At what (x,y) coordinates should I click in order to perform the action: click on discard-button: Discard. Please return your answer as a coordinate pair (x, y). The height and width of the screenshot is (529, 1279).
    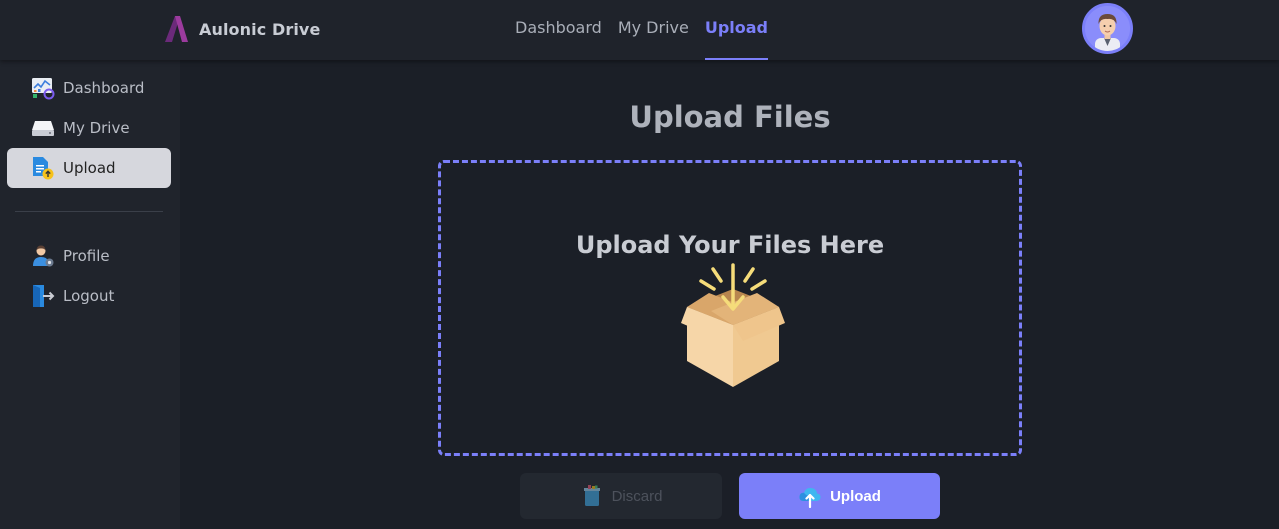
    Looking at the image, I should click on (621, 496).